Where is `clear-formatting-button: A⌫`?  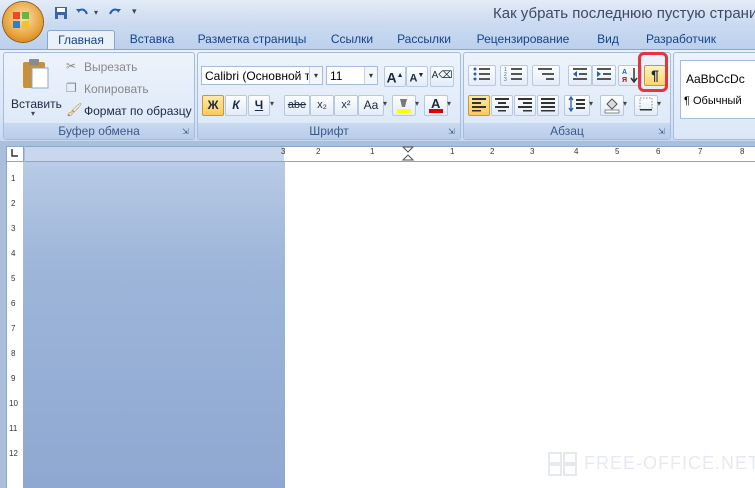
clear-formatting-button: A⌫ is located at coordinates (442, 76).